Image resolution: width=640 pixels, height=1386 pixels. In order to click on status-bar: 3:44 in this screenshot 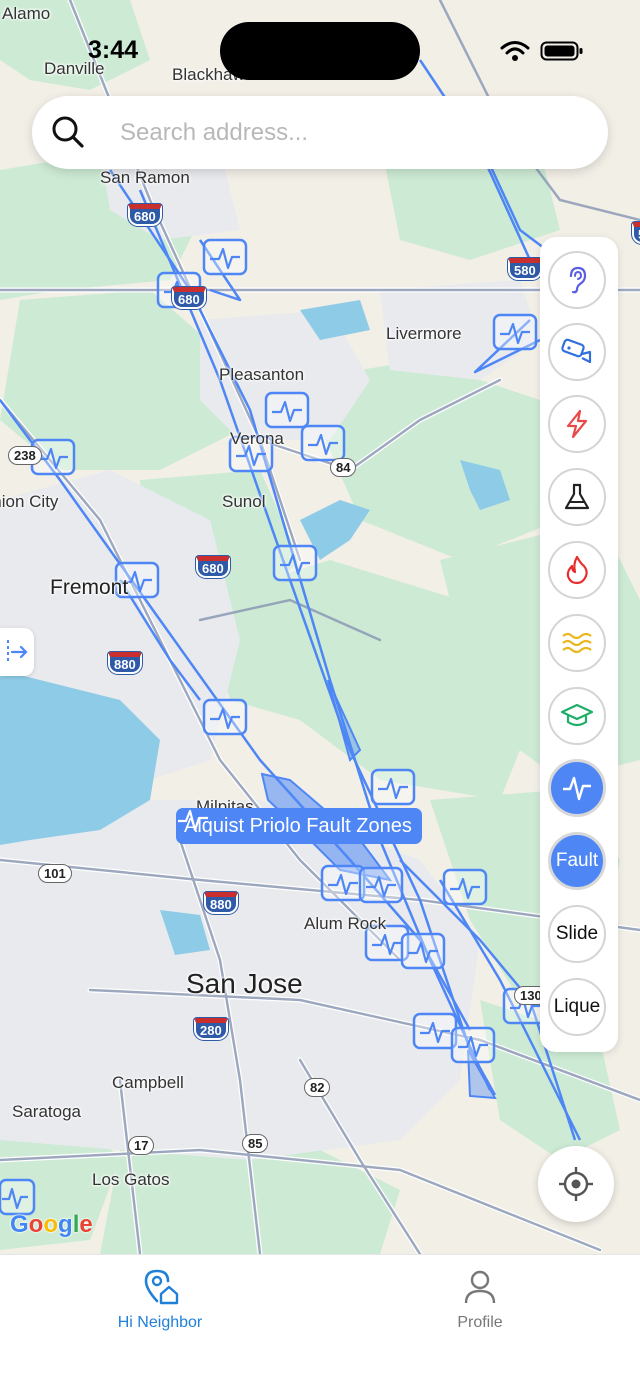, I will do `click(320, 45)`.